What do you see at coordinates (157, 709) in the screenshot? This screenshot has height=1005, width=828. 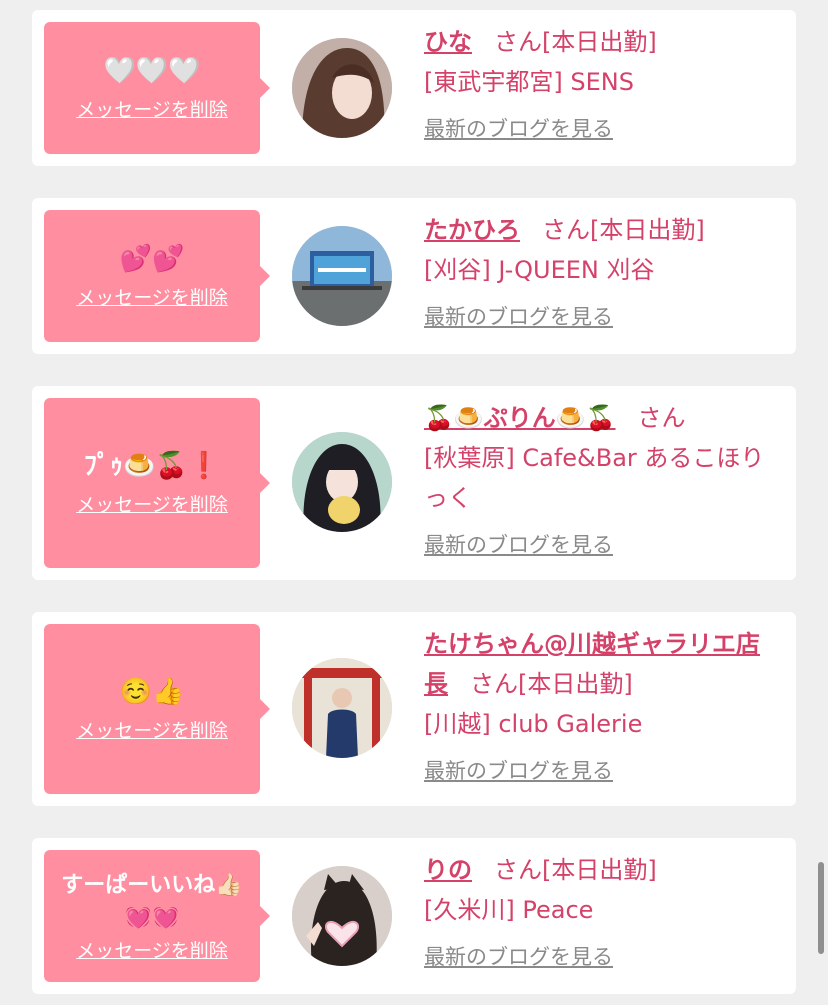 I see `message-bubble: ☺️👍 メッセージを削除` at bounding box center [157, 709].